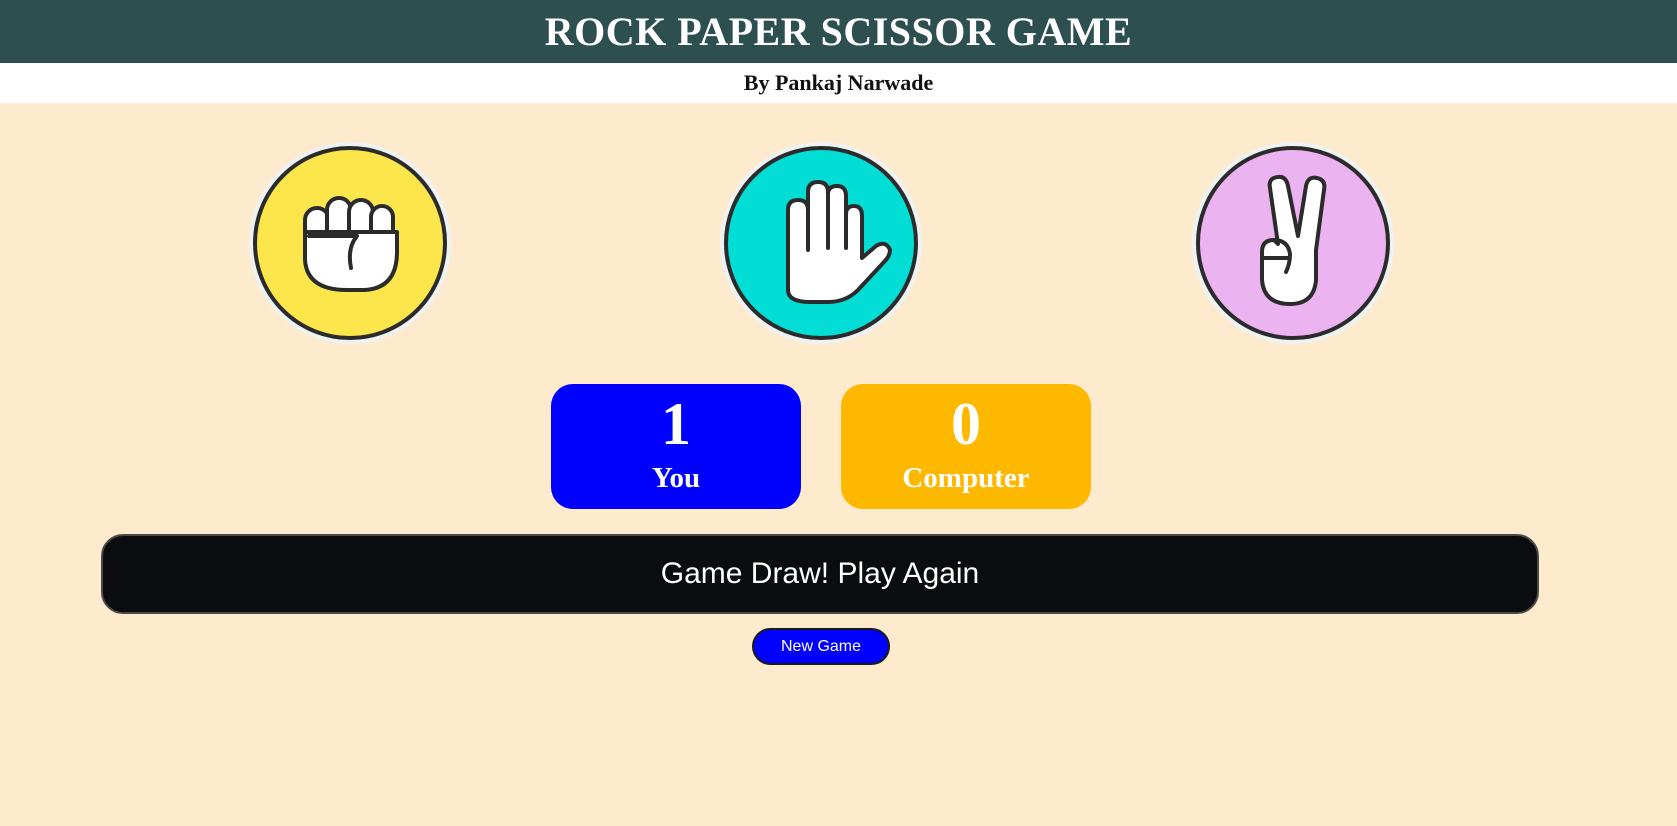 The width and height of the screenshot is (1677, 826). I want to click on header-bar: ROCK PAPER SCISSOR GAME, so click(838, 31).